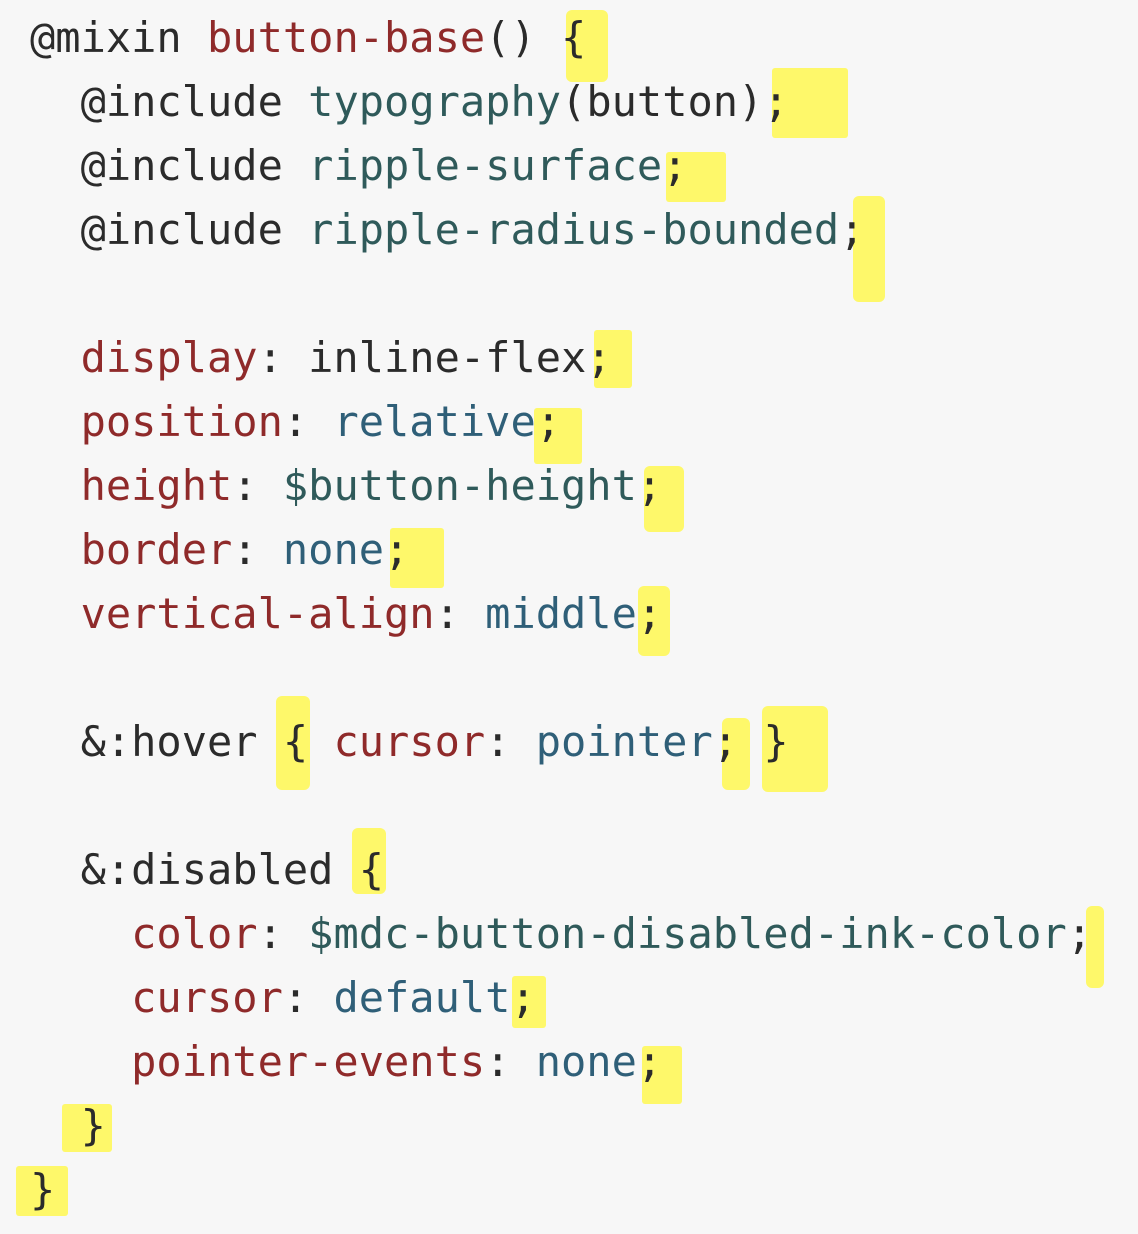 The width and height of the screenshot is (1138, 1234). Describe the element at coordinates (131, 485) in the screenshot. I see `code-token: height` at that location.